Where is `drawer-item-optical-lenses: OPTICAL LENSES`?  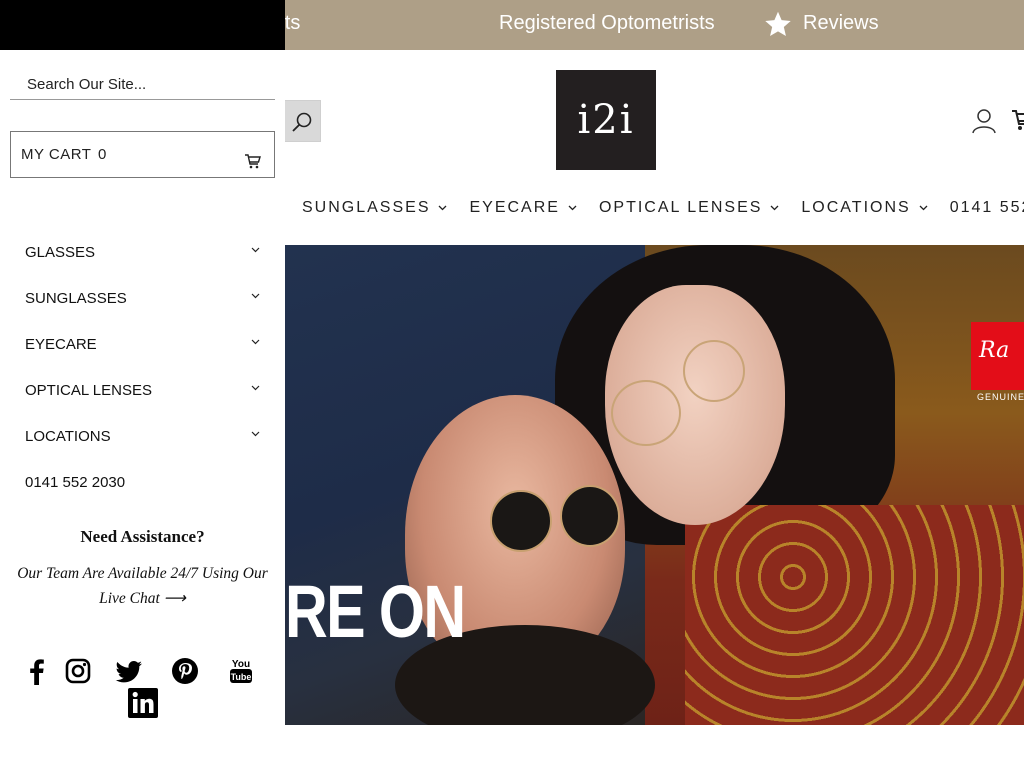 drawer-item-optical-lenses: OPTICAL LENSES is located at coordinates (145, 401).